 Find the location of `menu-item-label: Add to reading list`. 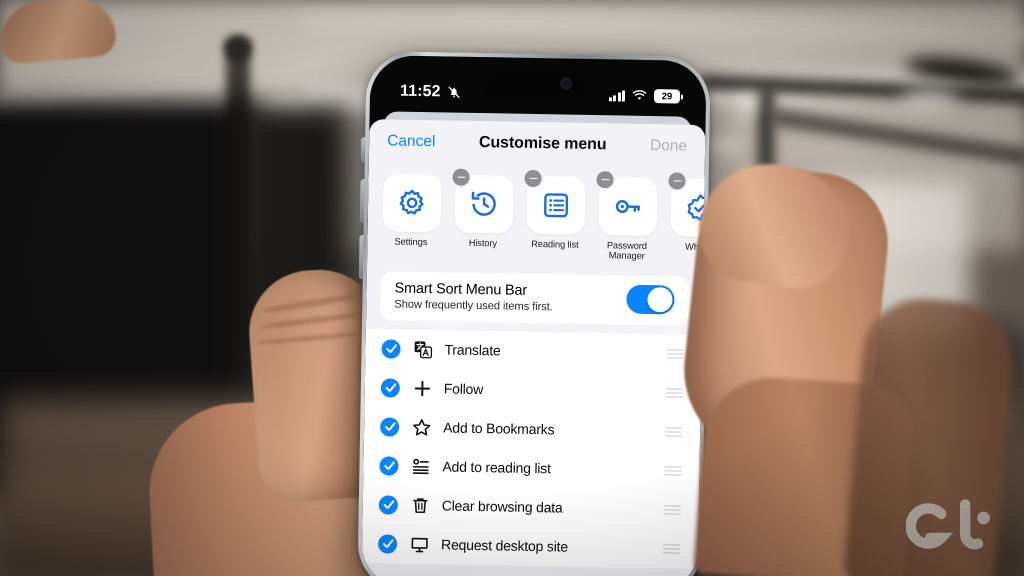

menu-item-label: Add to reading list is located at coordinates (496, 467).